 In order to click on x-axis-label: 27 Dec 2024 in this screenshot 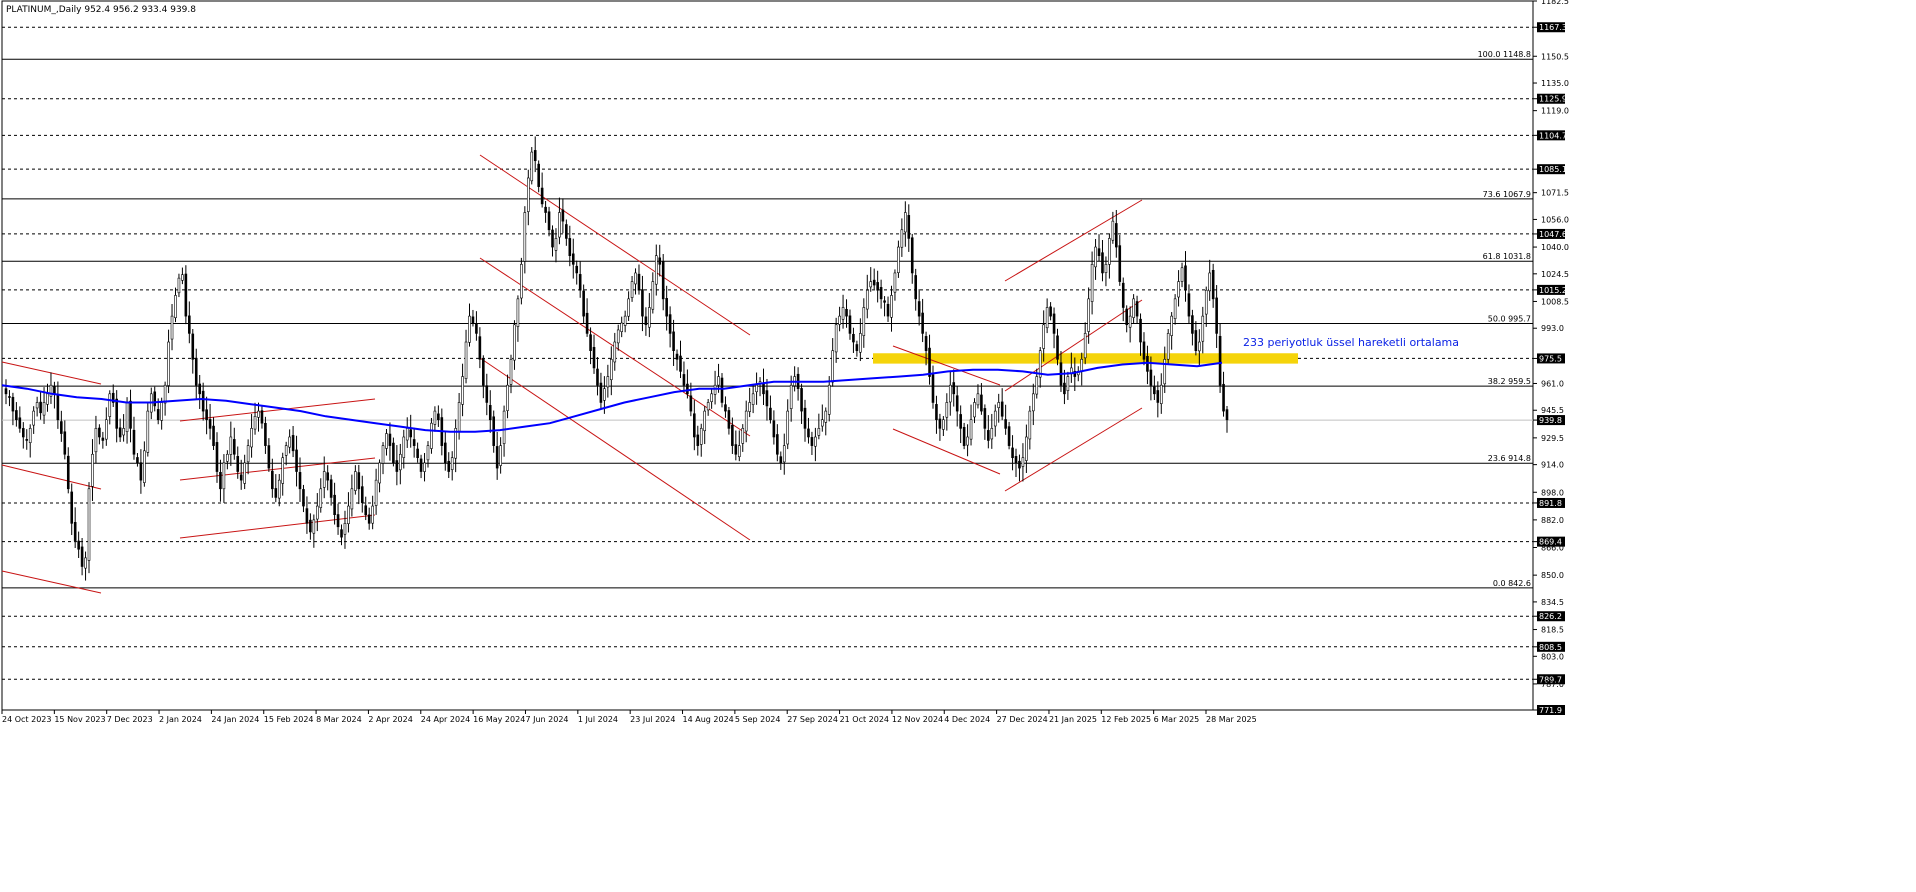, I will do `click(1022, 719)`.